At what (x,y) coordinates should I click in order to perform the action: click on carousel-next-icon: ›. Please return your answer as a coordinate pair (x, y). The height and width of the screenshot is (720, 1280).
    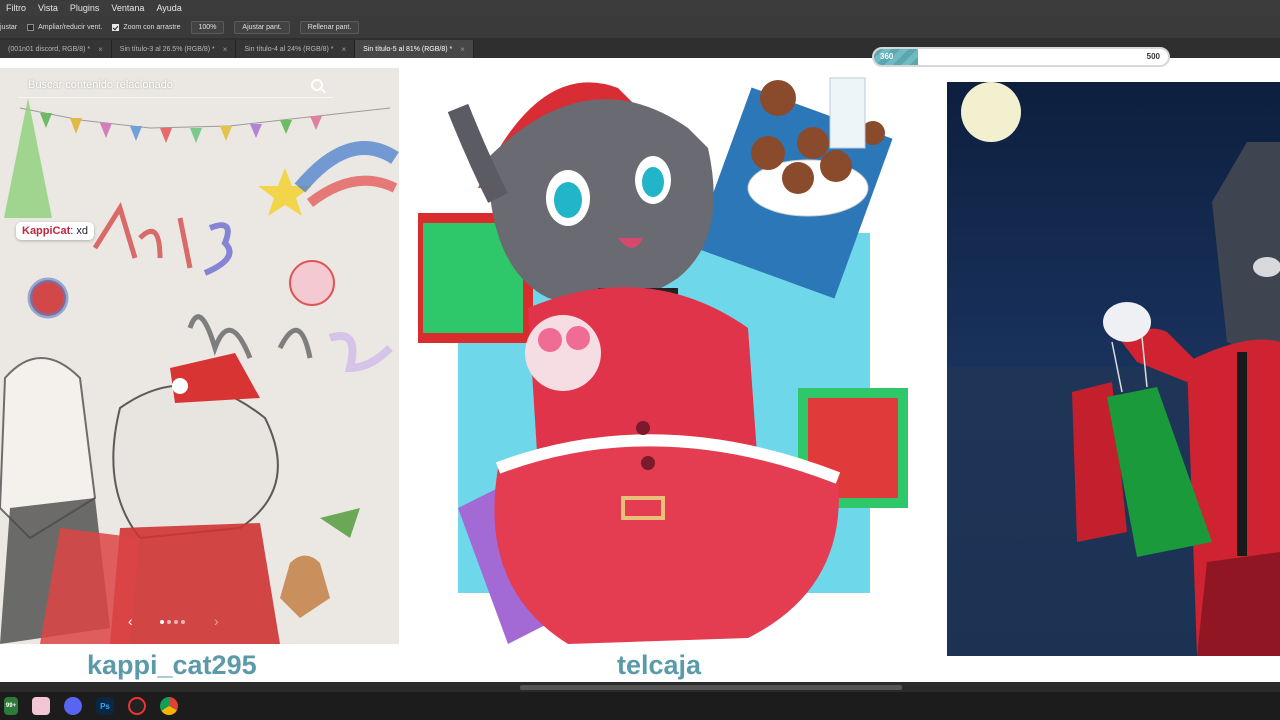
    Looking at the image, I should click on (216, 621).